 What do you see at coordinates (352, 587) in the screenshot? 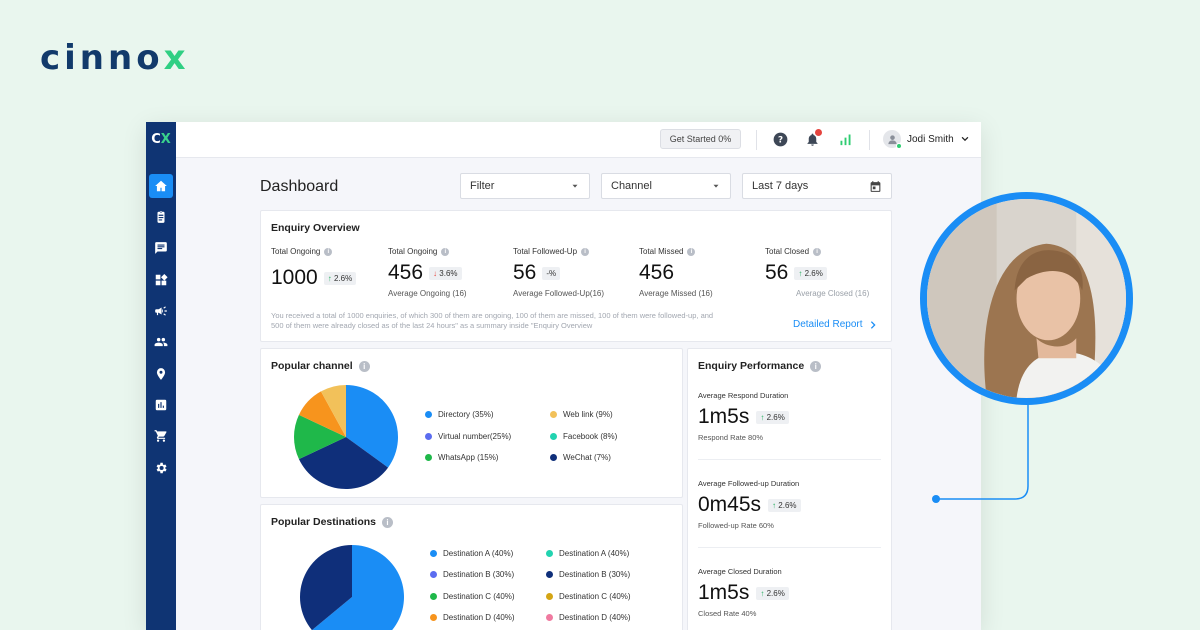
I see `popular-destinations-pie-chart` at bounding box center [352, 587].